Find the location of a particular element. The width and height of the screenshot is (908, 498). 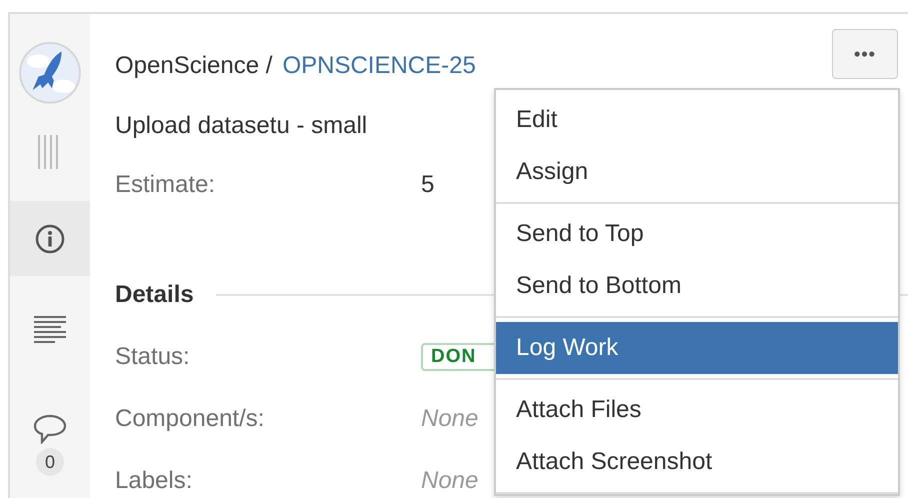

project-name: OpenScience / is located at coordinates (193, 66).